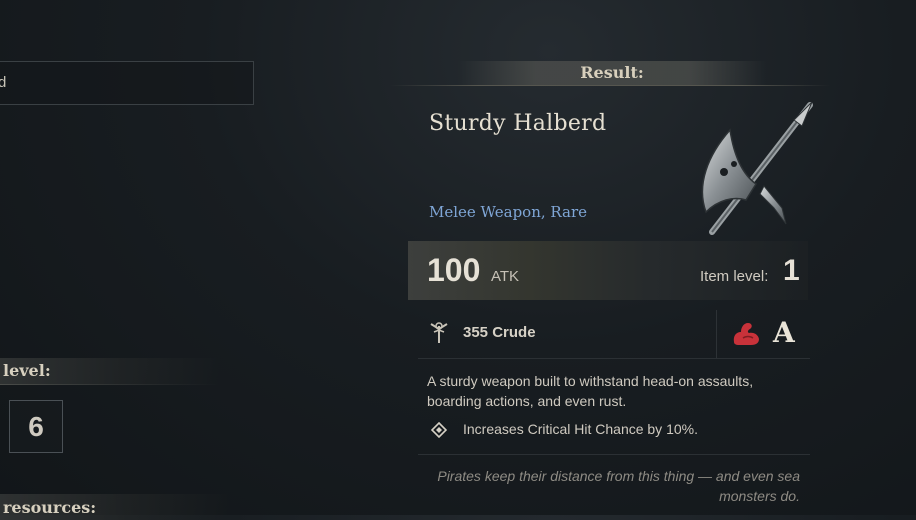 The height and width of the screenshot is (520, 916). I want to click on halberd-icon, so click(757, 168).